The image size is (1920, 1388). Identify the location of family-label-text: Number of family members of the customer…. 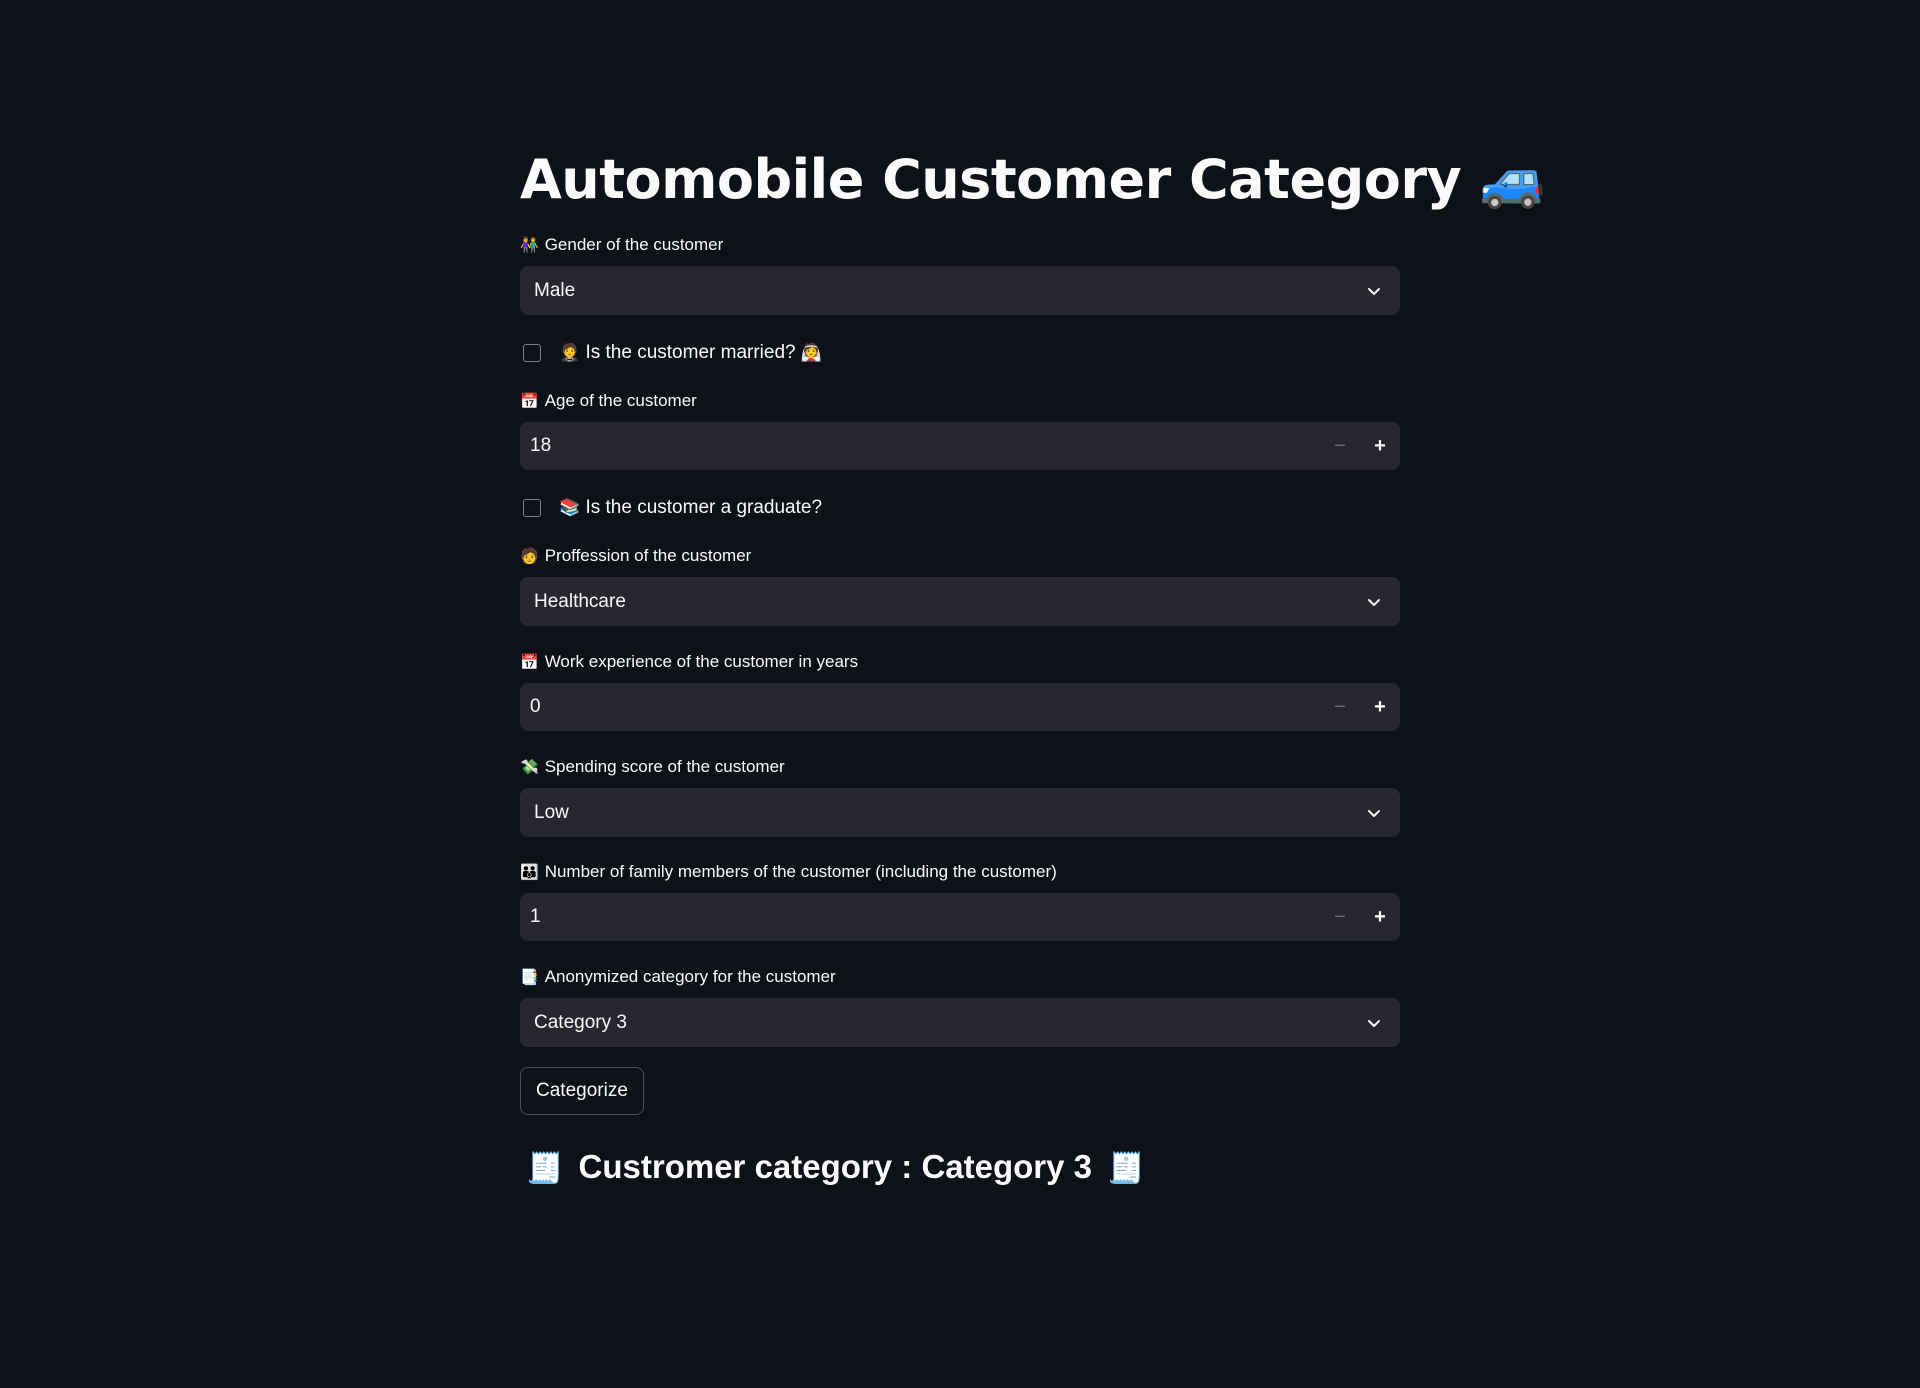
(800, 871).